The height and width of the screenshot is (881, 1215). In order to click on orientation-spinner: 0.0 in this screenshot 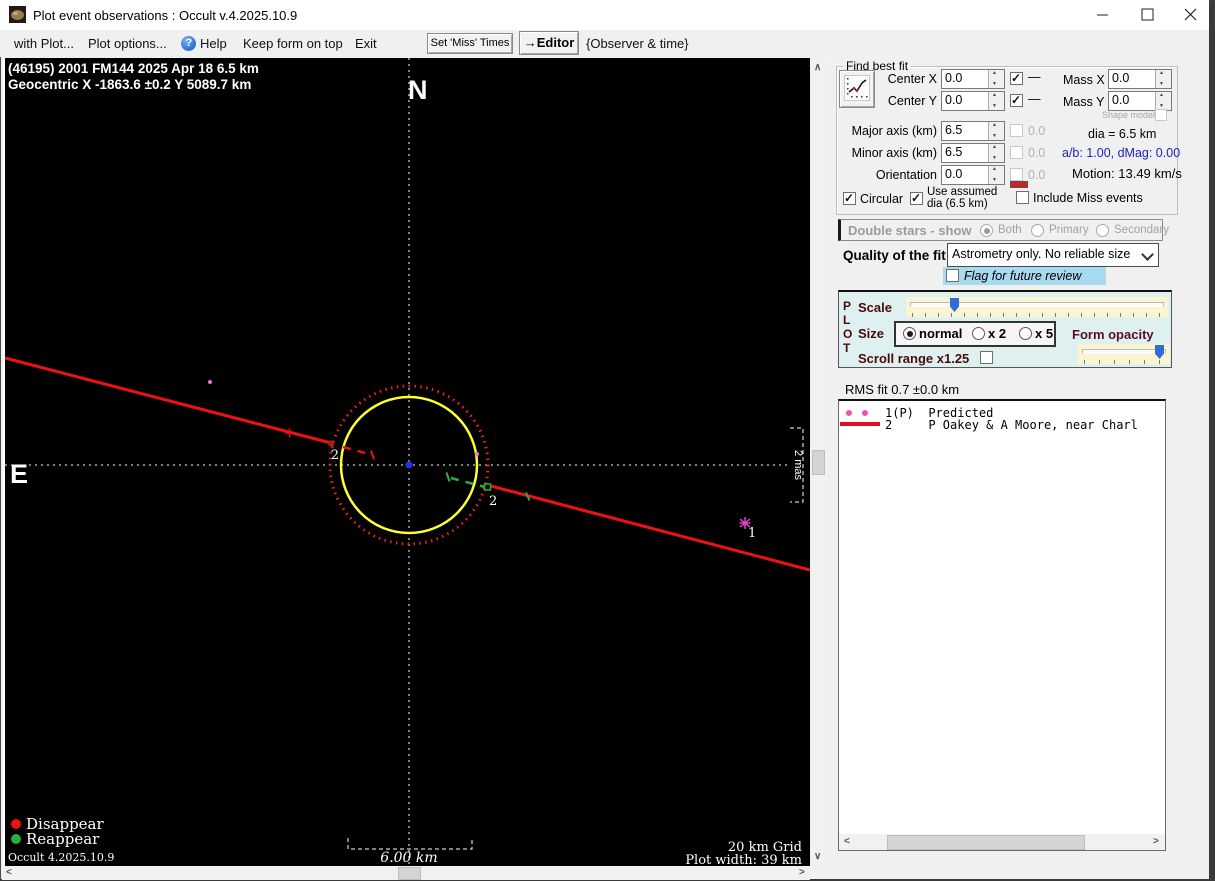, I will do `click(973, 175)`.